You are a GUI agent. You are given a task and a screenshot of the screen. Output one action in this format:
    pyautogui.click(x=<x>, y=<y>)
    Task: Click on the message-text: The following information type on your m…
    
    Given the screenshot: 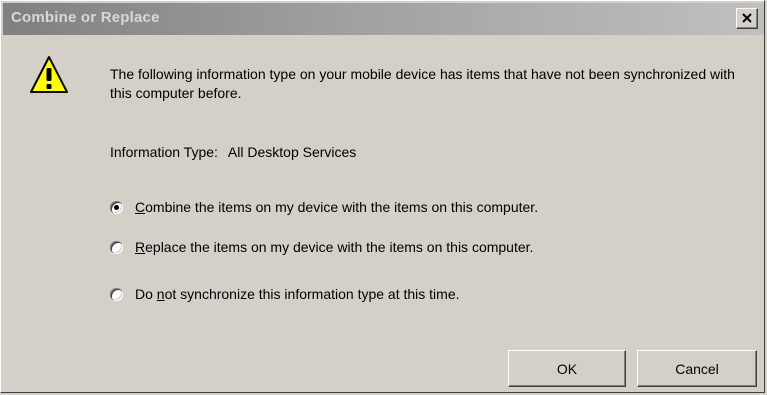 What is the action you would take?
    pyautogui.click(x=422, y=83)
    